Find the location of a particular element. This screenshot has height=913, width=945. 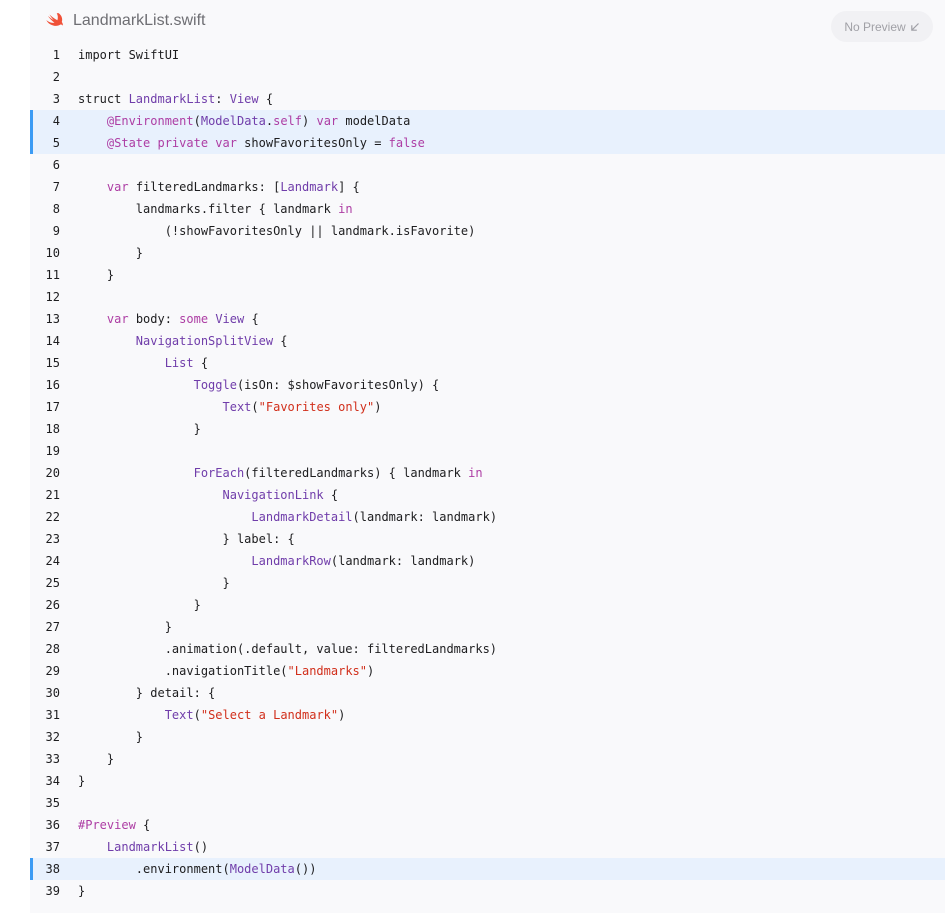

line-number: 35 is located at coordinates (52, 803).